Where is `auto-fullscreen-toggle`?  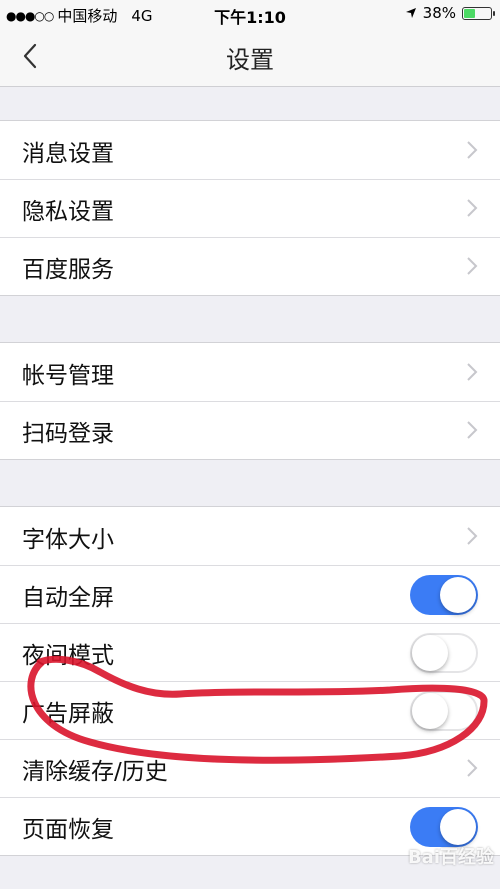 auto-fullscreen-toggle is located at coordinates (444, 595).